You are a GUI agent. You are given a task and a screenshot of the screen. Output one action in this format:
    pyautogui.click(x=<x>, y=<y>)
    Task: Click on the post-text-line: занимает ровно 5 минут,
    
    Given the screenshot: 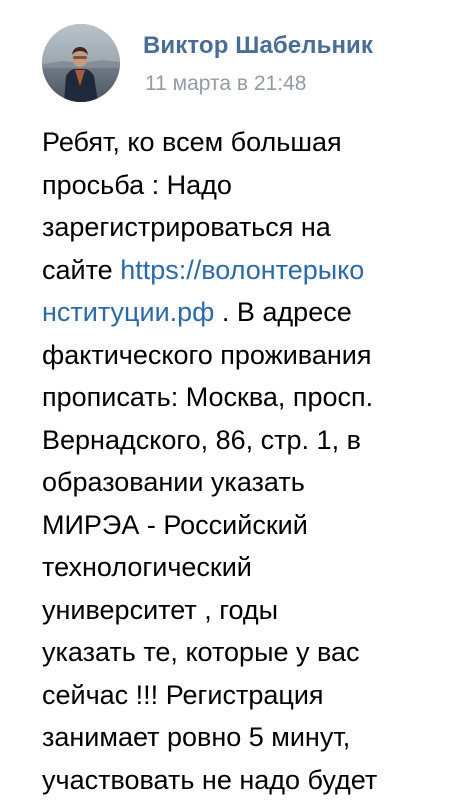 What is the action you would take?
    pyautogui.click(x=249, y=737)
    